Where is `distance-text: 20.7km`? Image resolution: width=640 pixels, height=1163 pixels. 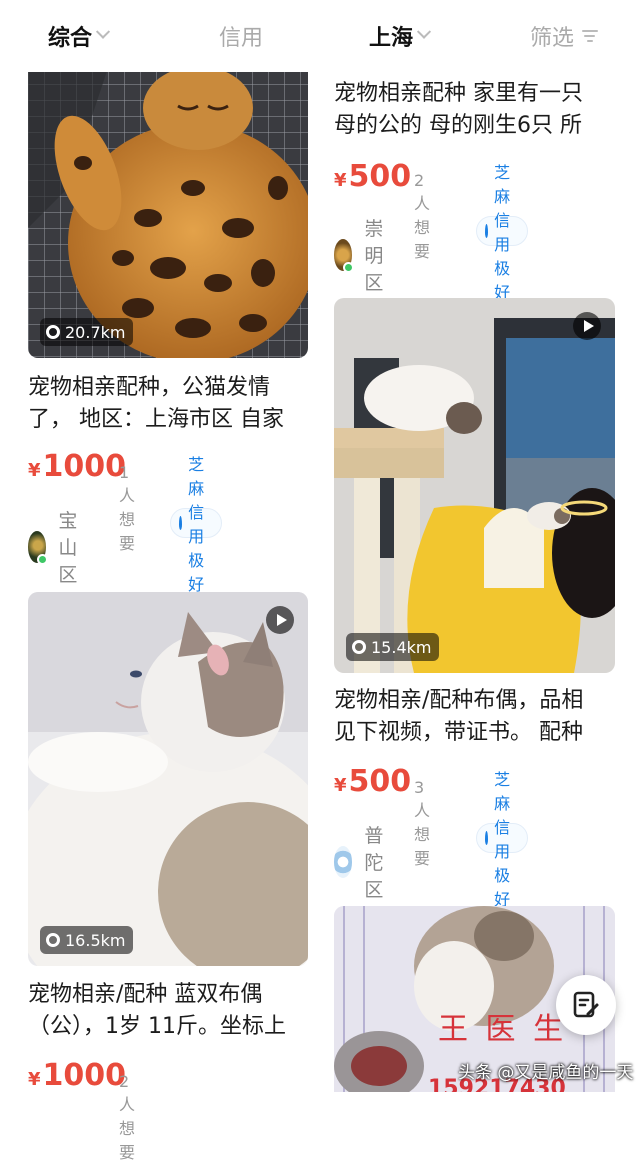 distance-text: 20.7km is located at coordinates (95, 332).